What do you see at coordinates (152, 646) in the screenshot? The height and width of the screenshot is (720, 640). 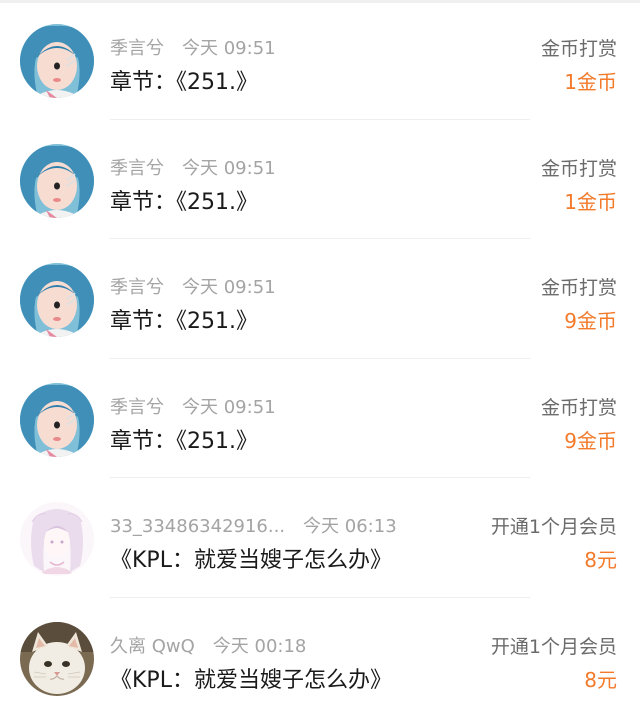 I see `user-name: 久离 QwQ` at bounding box center [152, 646].